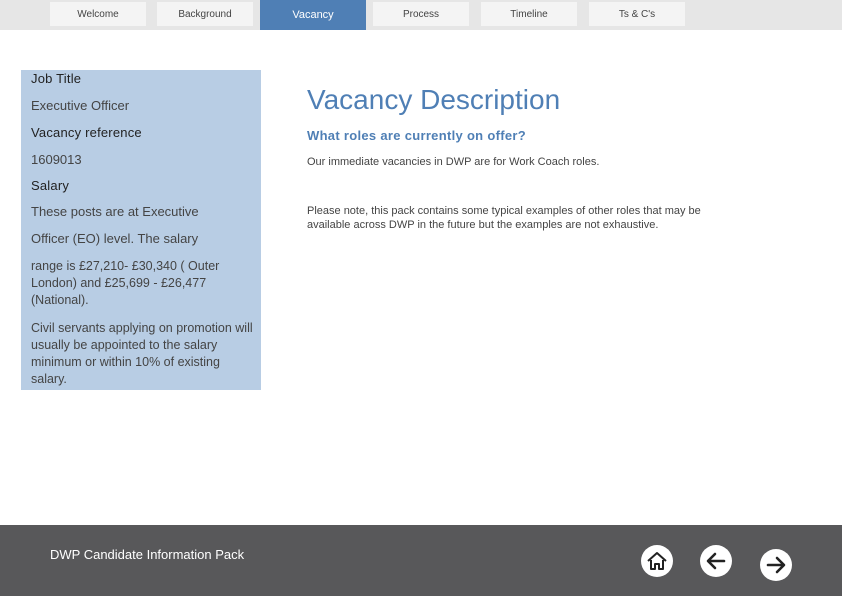 This screenshot has width=842, height=596. What do you see at coordinates (56, 78) in the screenshot?
I see `job-title-heading: Job Title` at bounding box center [56, 78].